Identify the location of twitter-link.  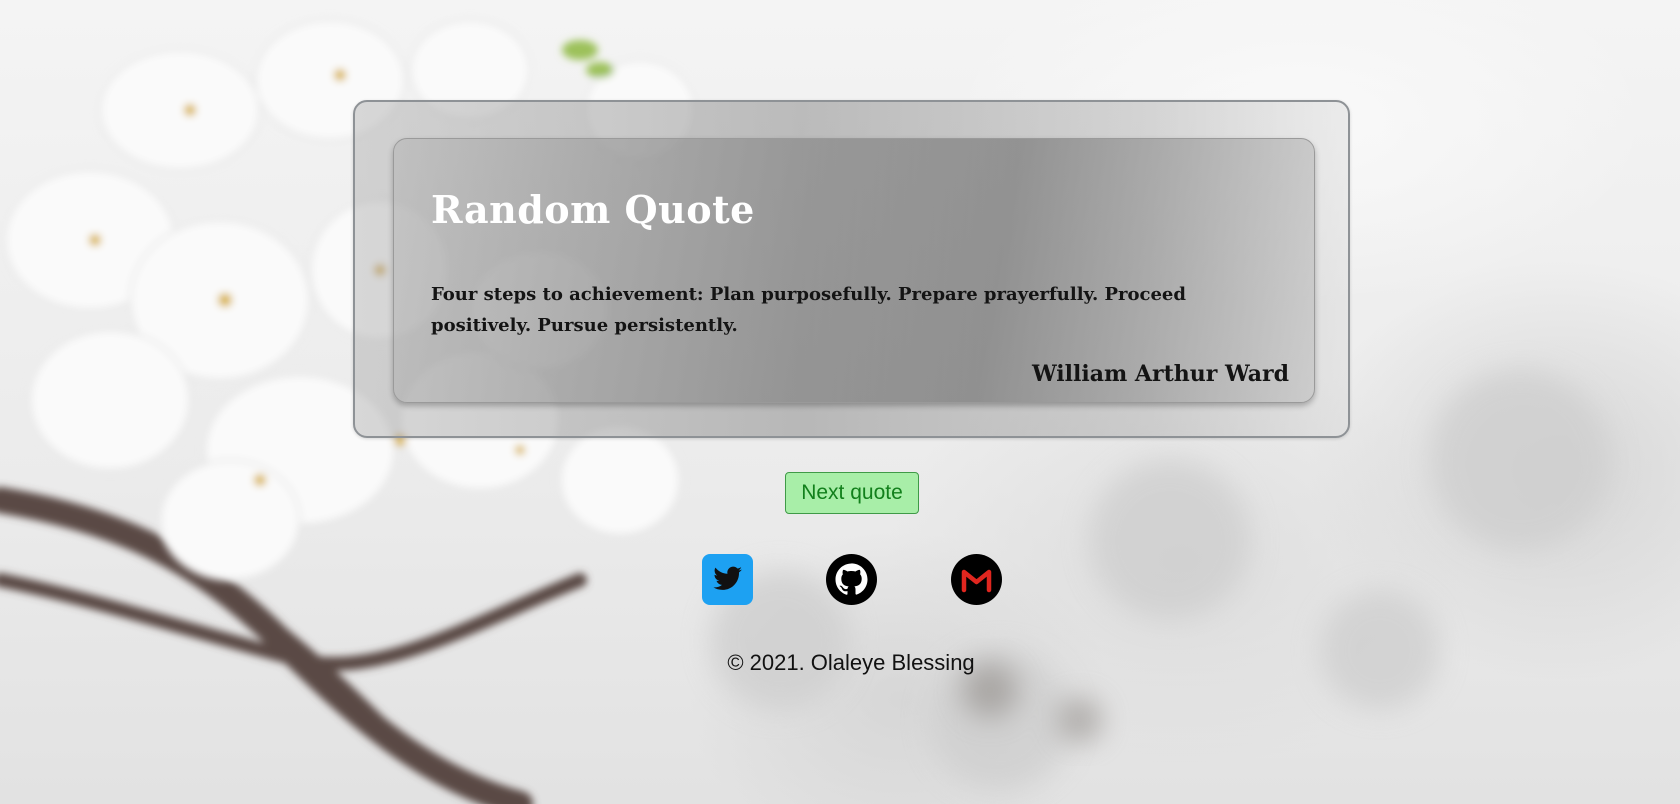
(727, 579).